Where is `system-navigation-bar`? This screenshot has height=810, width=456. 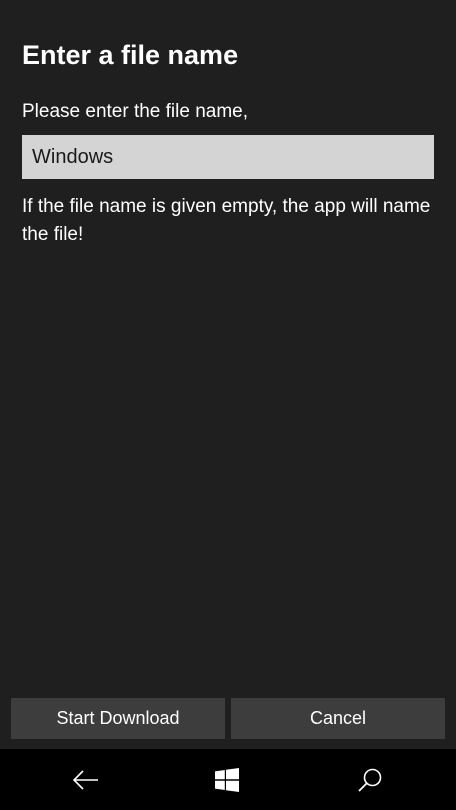
system-navigation-bar is located at coordinates (228, 779).